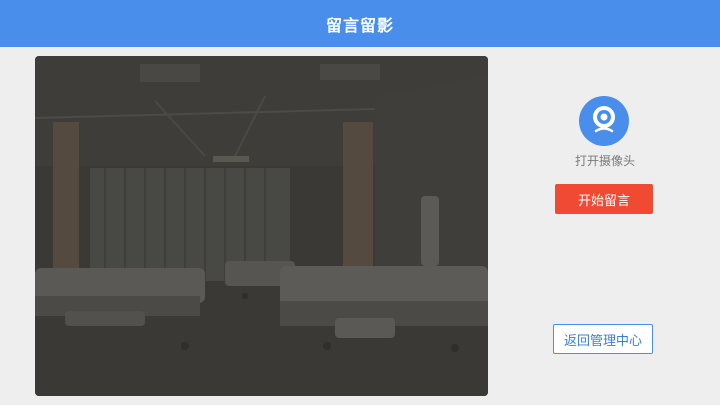  I want to click on webcam-icon, so click(604, 121).